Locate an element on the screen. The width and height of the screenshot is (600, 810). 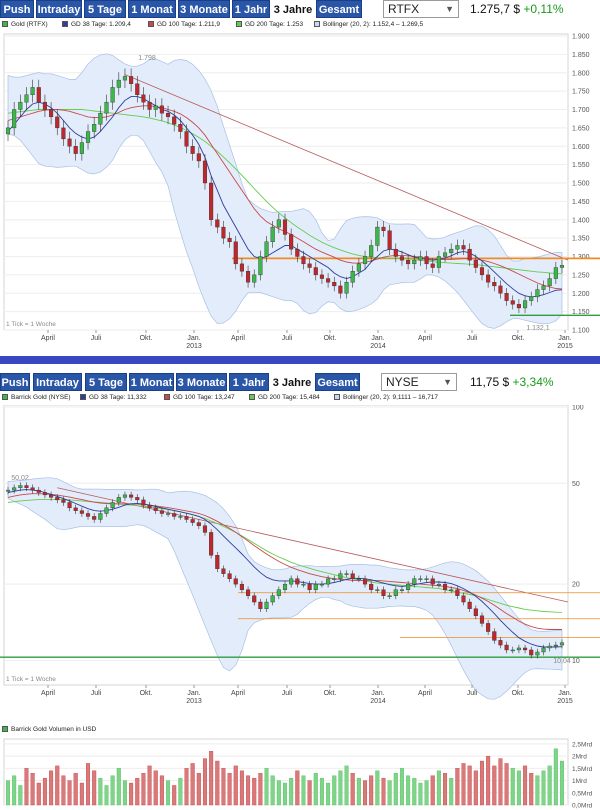
symbol-select: NYSE ▼ is located at coordinates (419, 382).